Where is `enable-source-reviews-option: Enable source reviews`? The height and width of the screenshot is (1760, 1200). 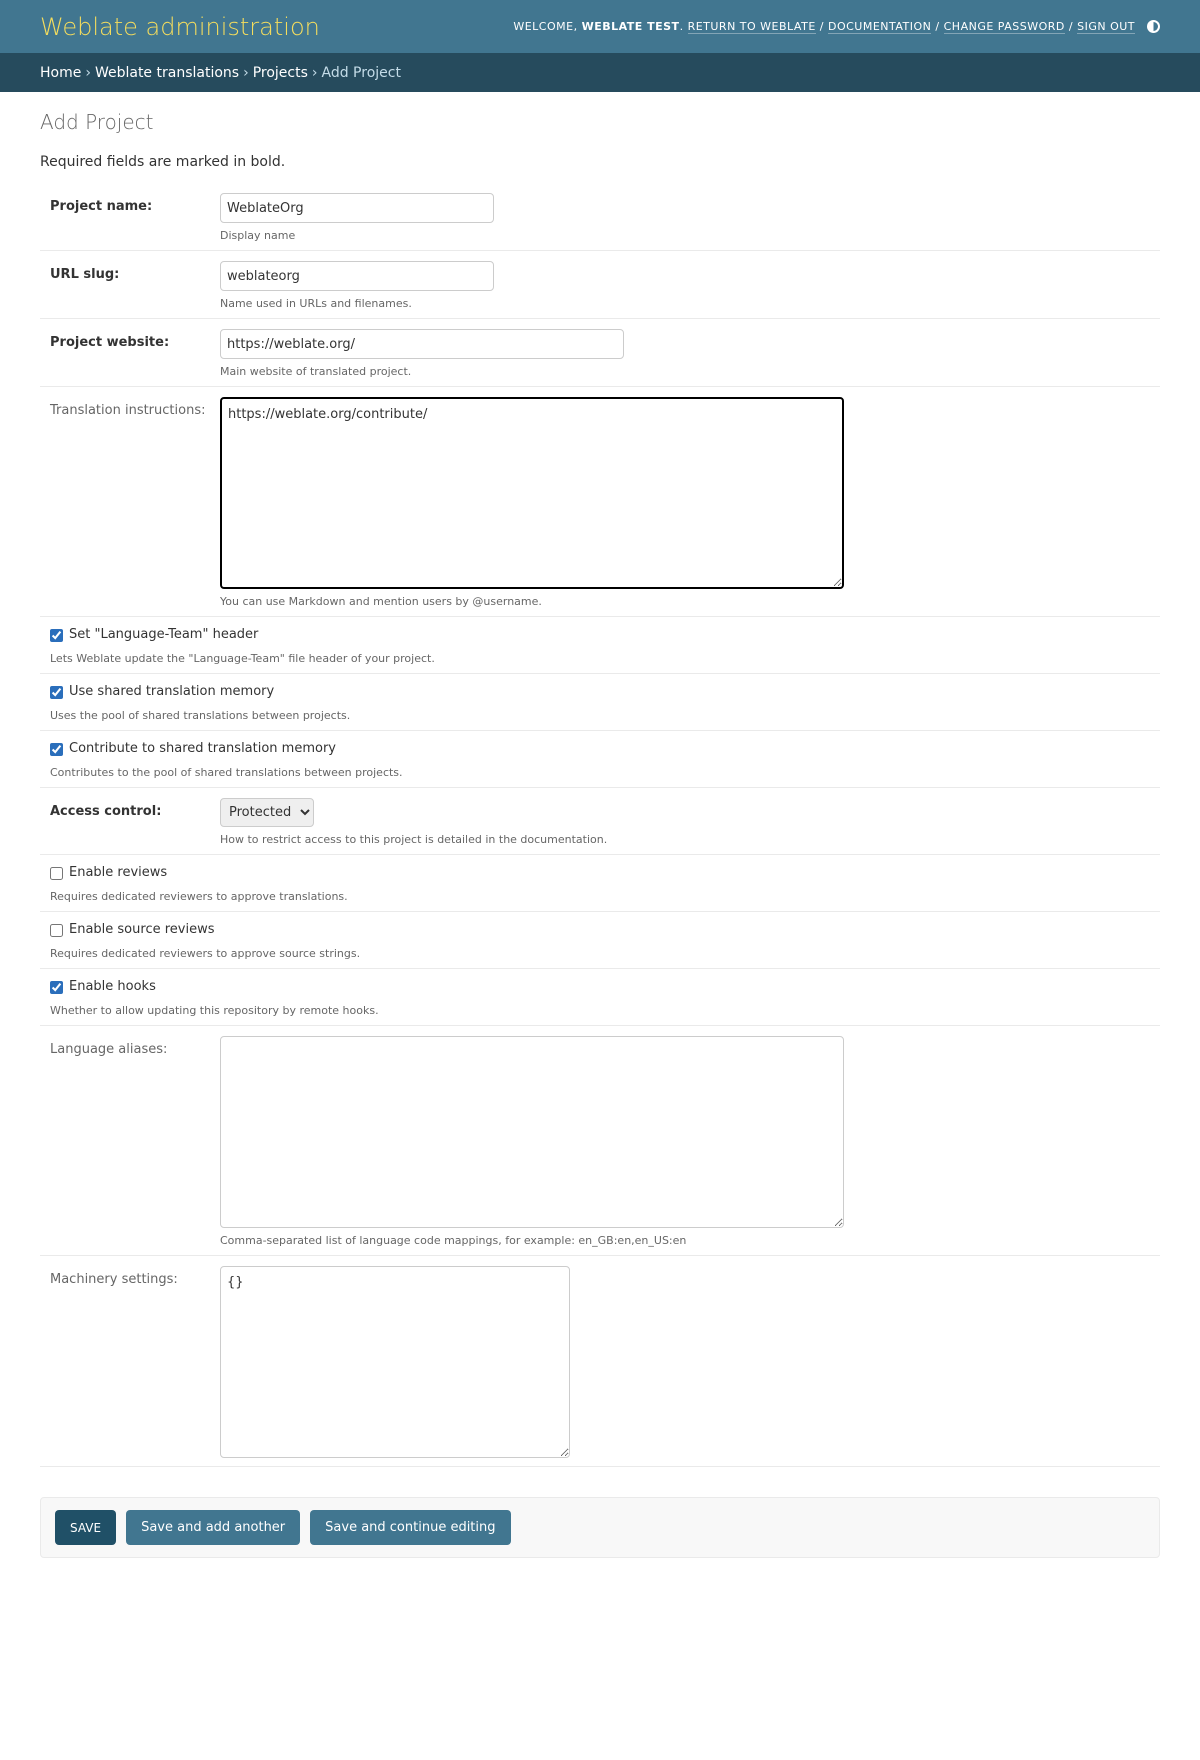
enable-source-reviews-option: Enable source reviews is located at coordinates (600, 929).